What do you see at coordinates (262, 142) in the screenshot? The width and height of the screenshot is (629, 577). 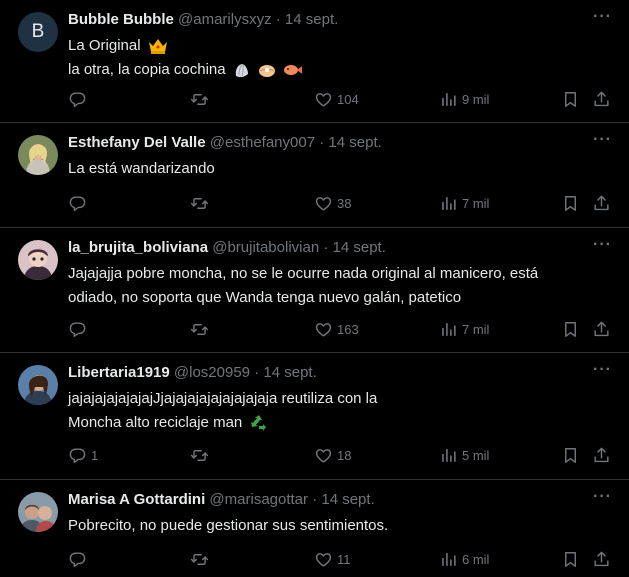 I see `username: @esthefany007` at bounding box center [262, 142].